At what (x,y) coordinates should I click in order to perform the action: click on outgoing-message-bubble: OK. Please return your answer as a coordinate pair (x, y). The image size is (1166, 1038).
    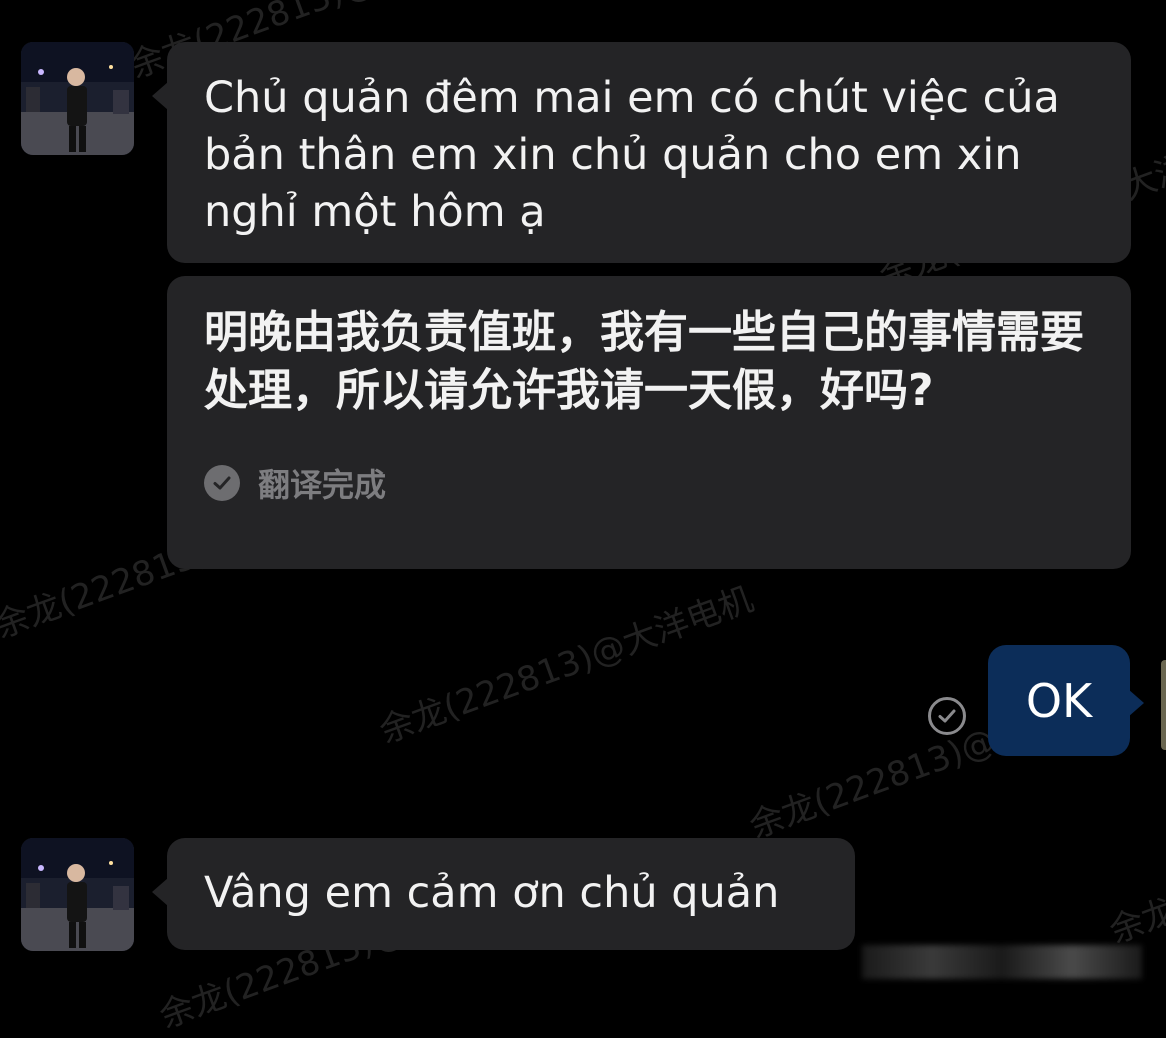
    Looking at the image, I should click on (1066, 700).